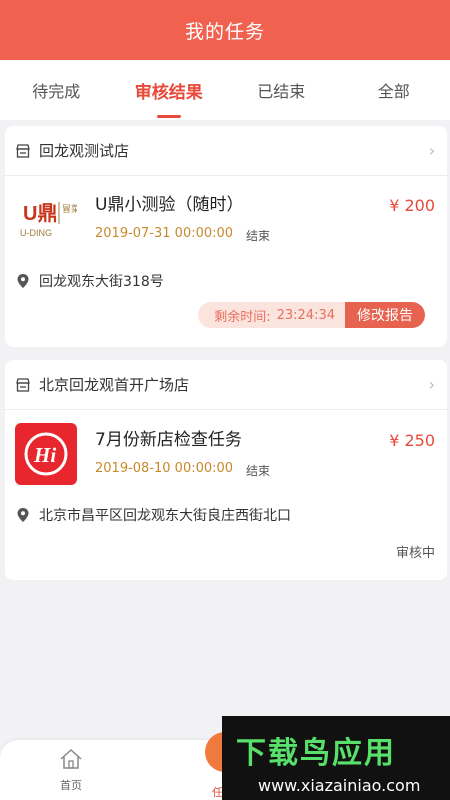 The image size is (450, 800). What do you see at coordinates (164, 233) in the screenshot?
I see `task-date: 2019-07-31 00:00:00` at bounding box center [164, 233].